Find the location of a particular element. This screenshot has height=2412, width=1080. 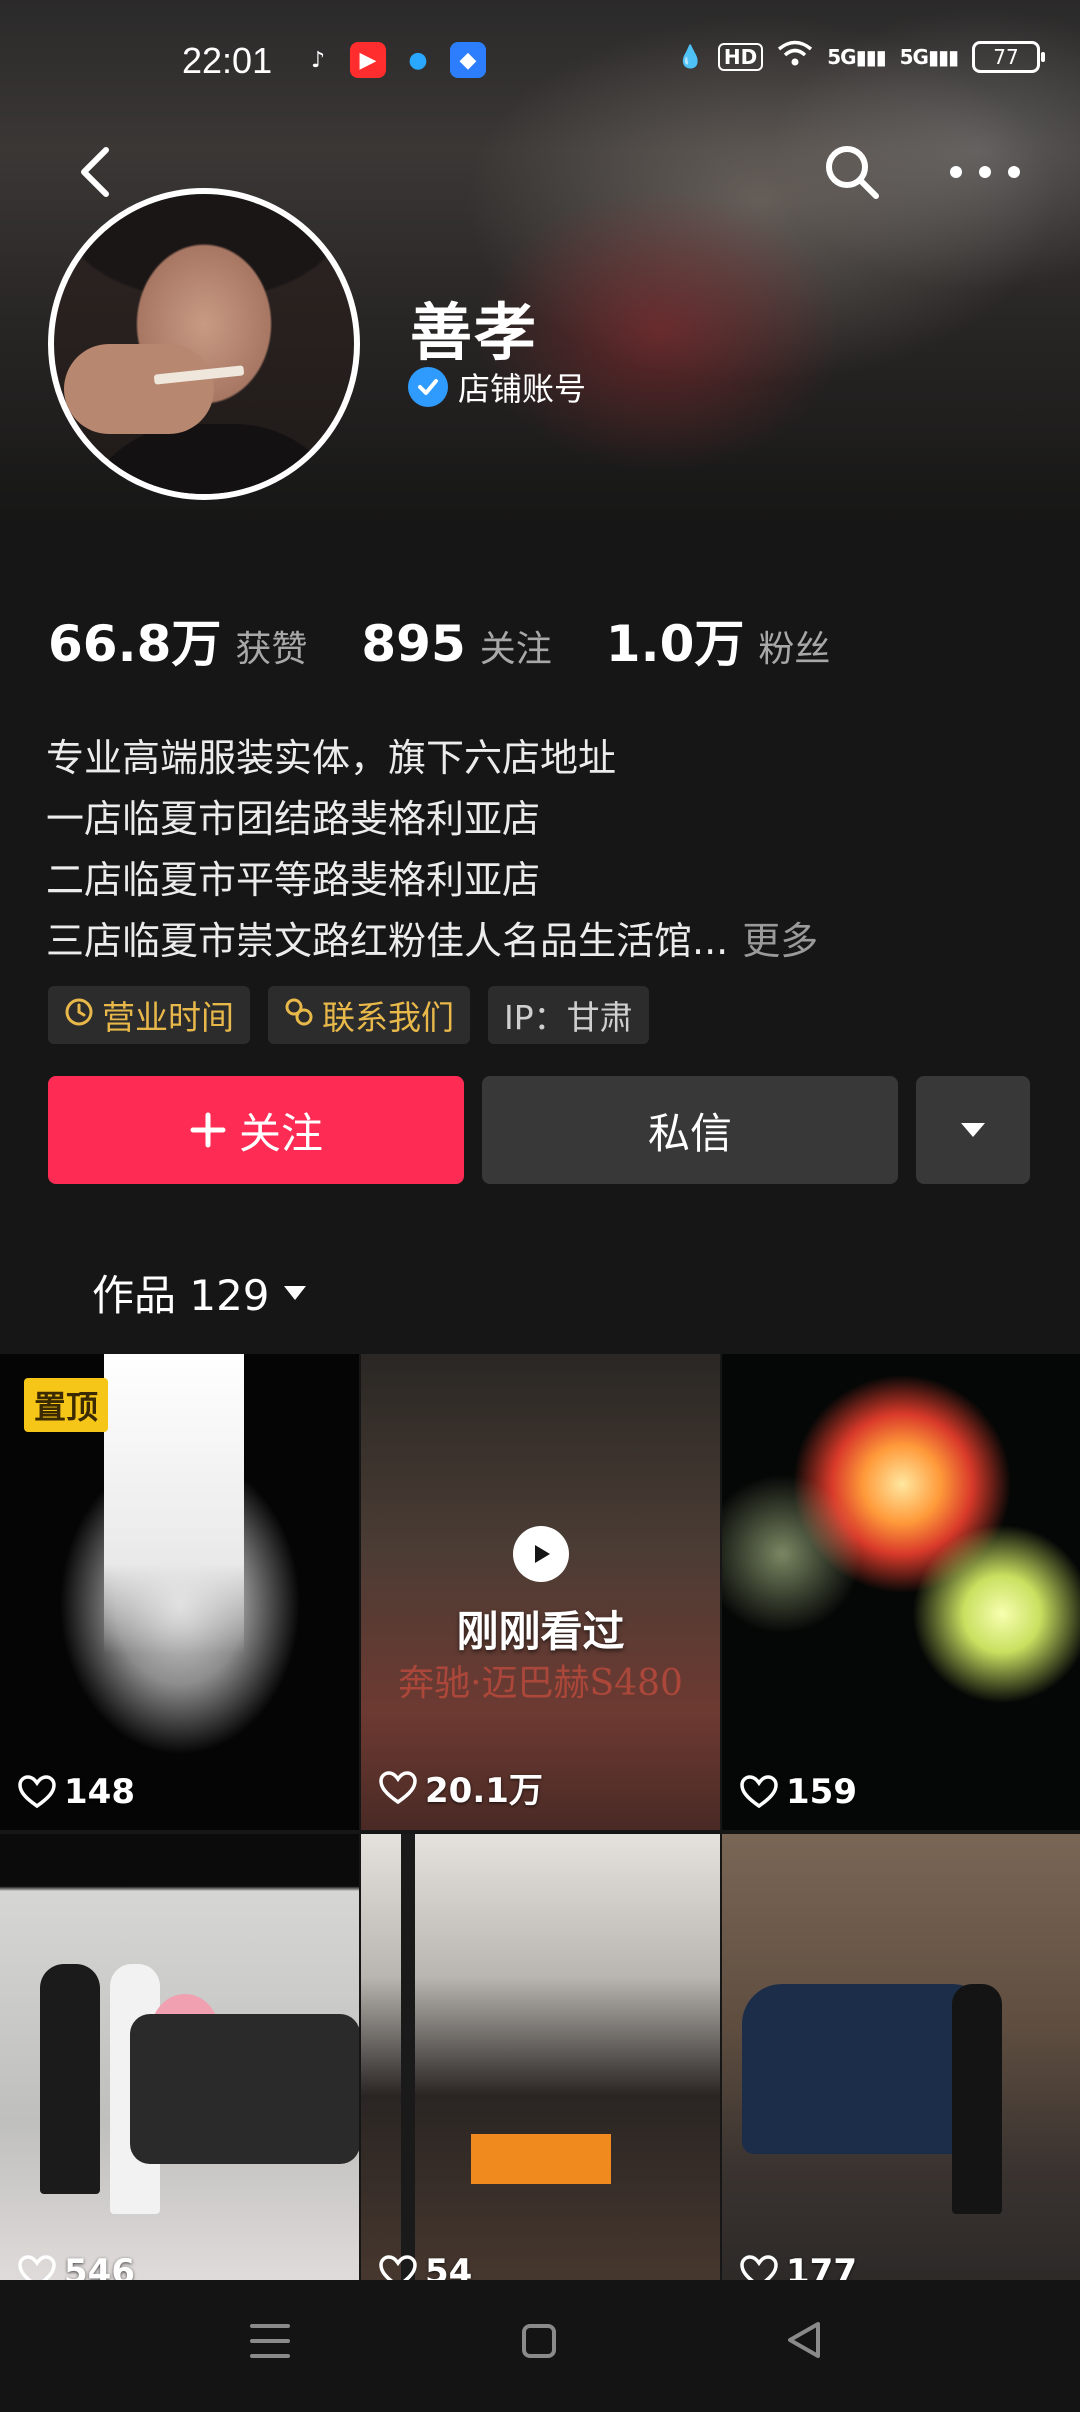

recently-watched-overlay: 刚刚看过 is located at coordinates (540, 1592).